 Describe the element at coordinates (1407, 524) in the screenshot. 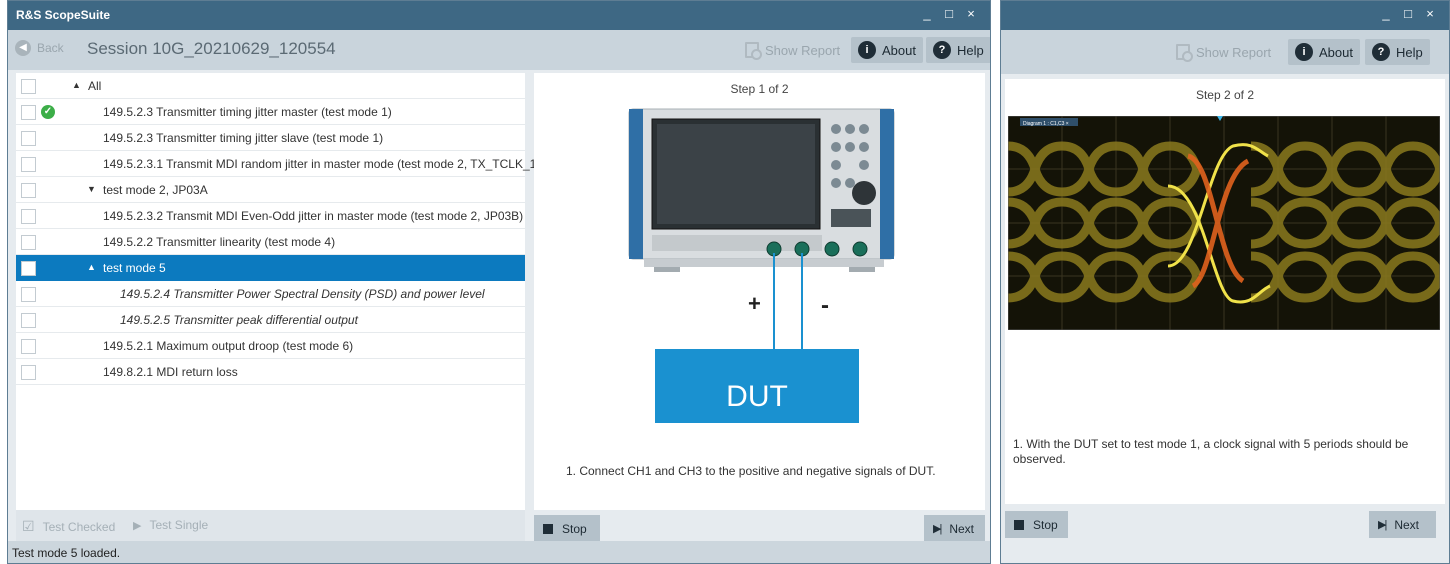

I see `next-label: Next` at that location.